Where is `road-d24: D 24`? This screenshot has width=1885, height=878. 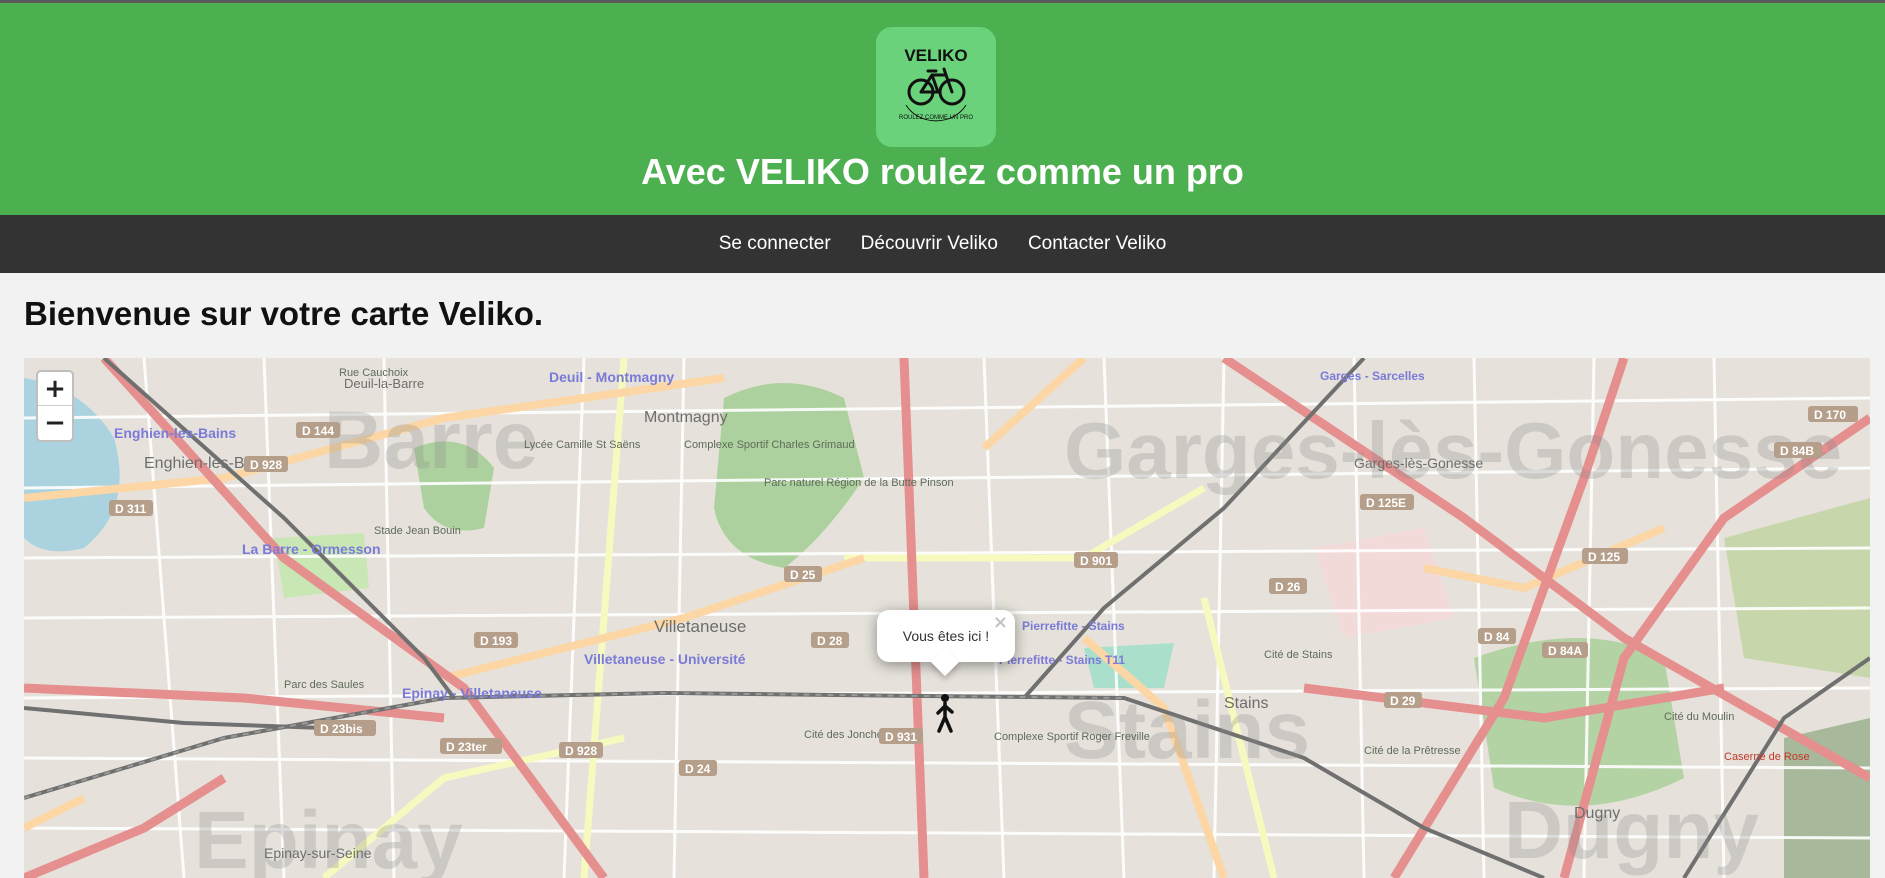
road-d24: D 24 is located at coordinates (698, 769).